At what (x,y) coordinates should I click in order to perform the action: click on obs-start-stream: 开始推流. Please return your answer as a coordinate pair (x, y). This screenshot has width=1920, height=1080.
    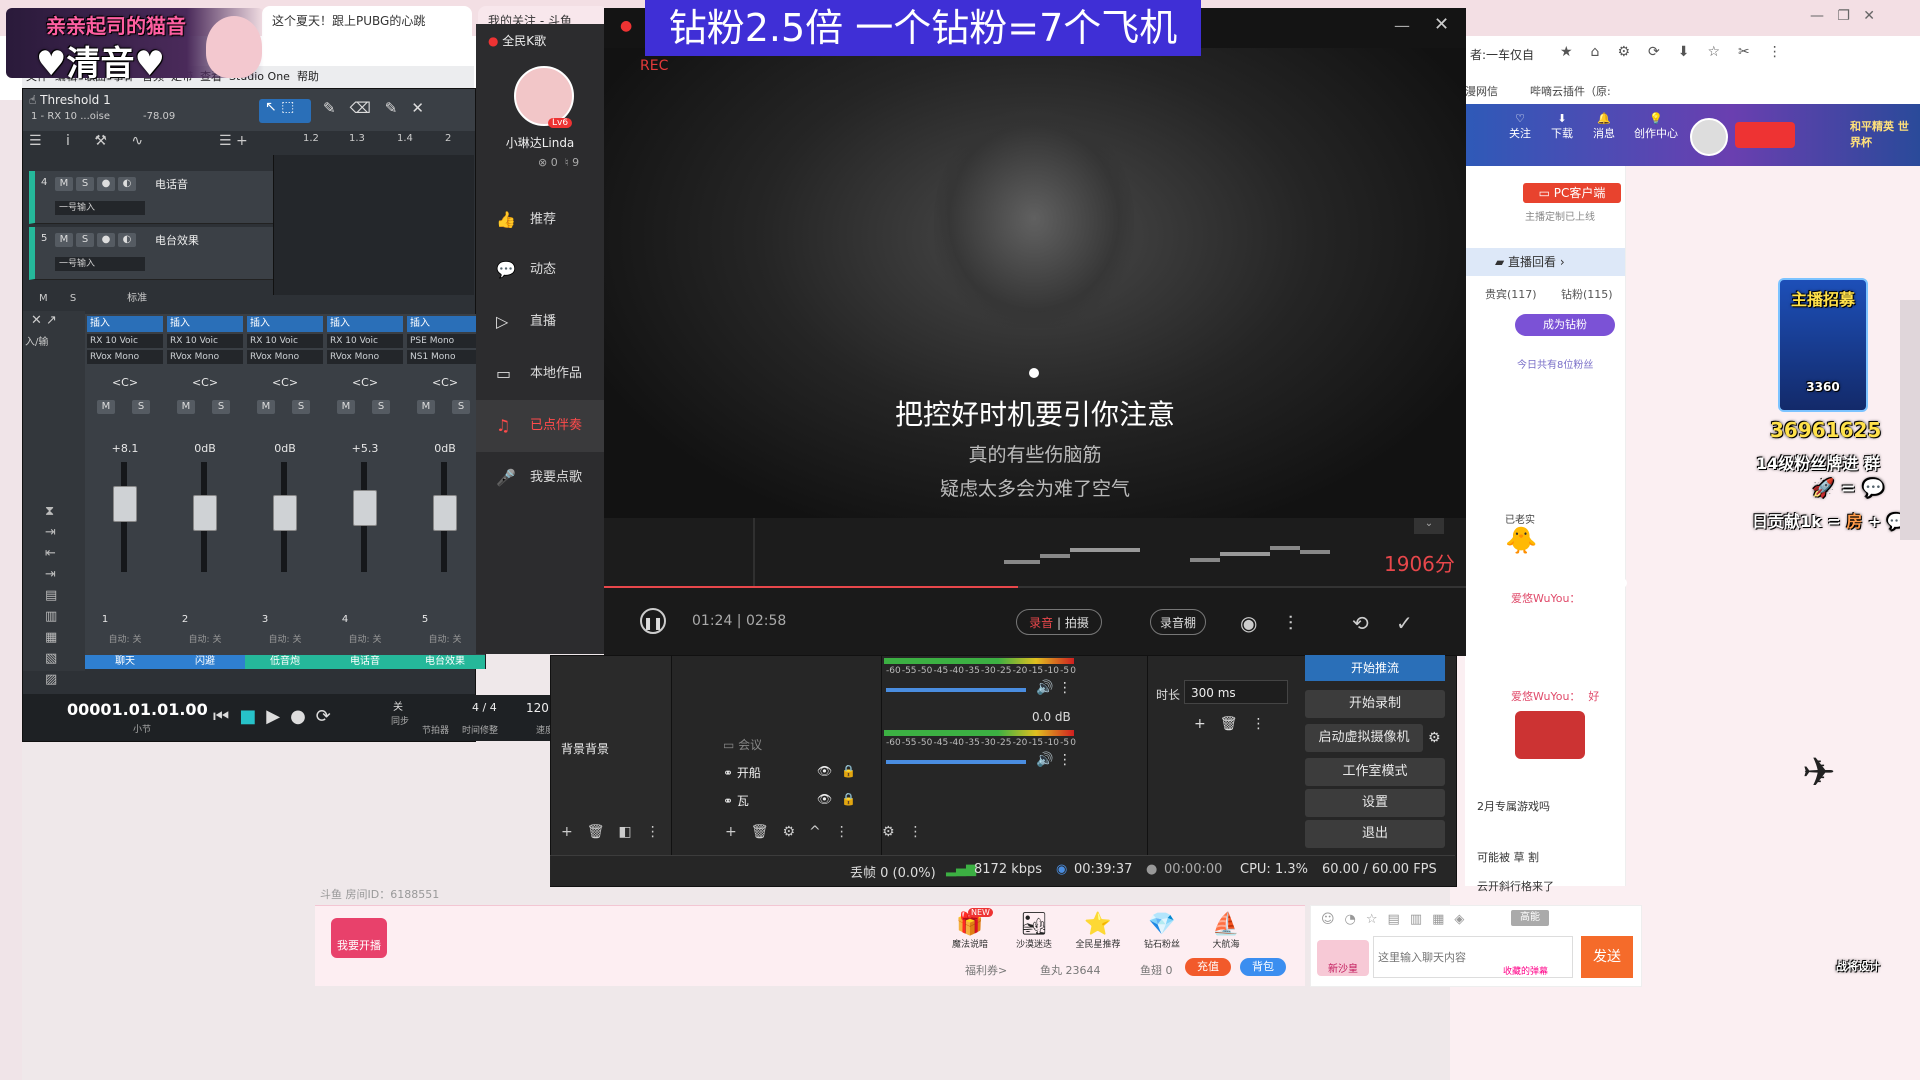
    Looking at the image, I should click on (1375, 668).